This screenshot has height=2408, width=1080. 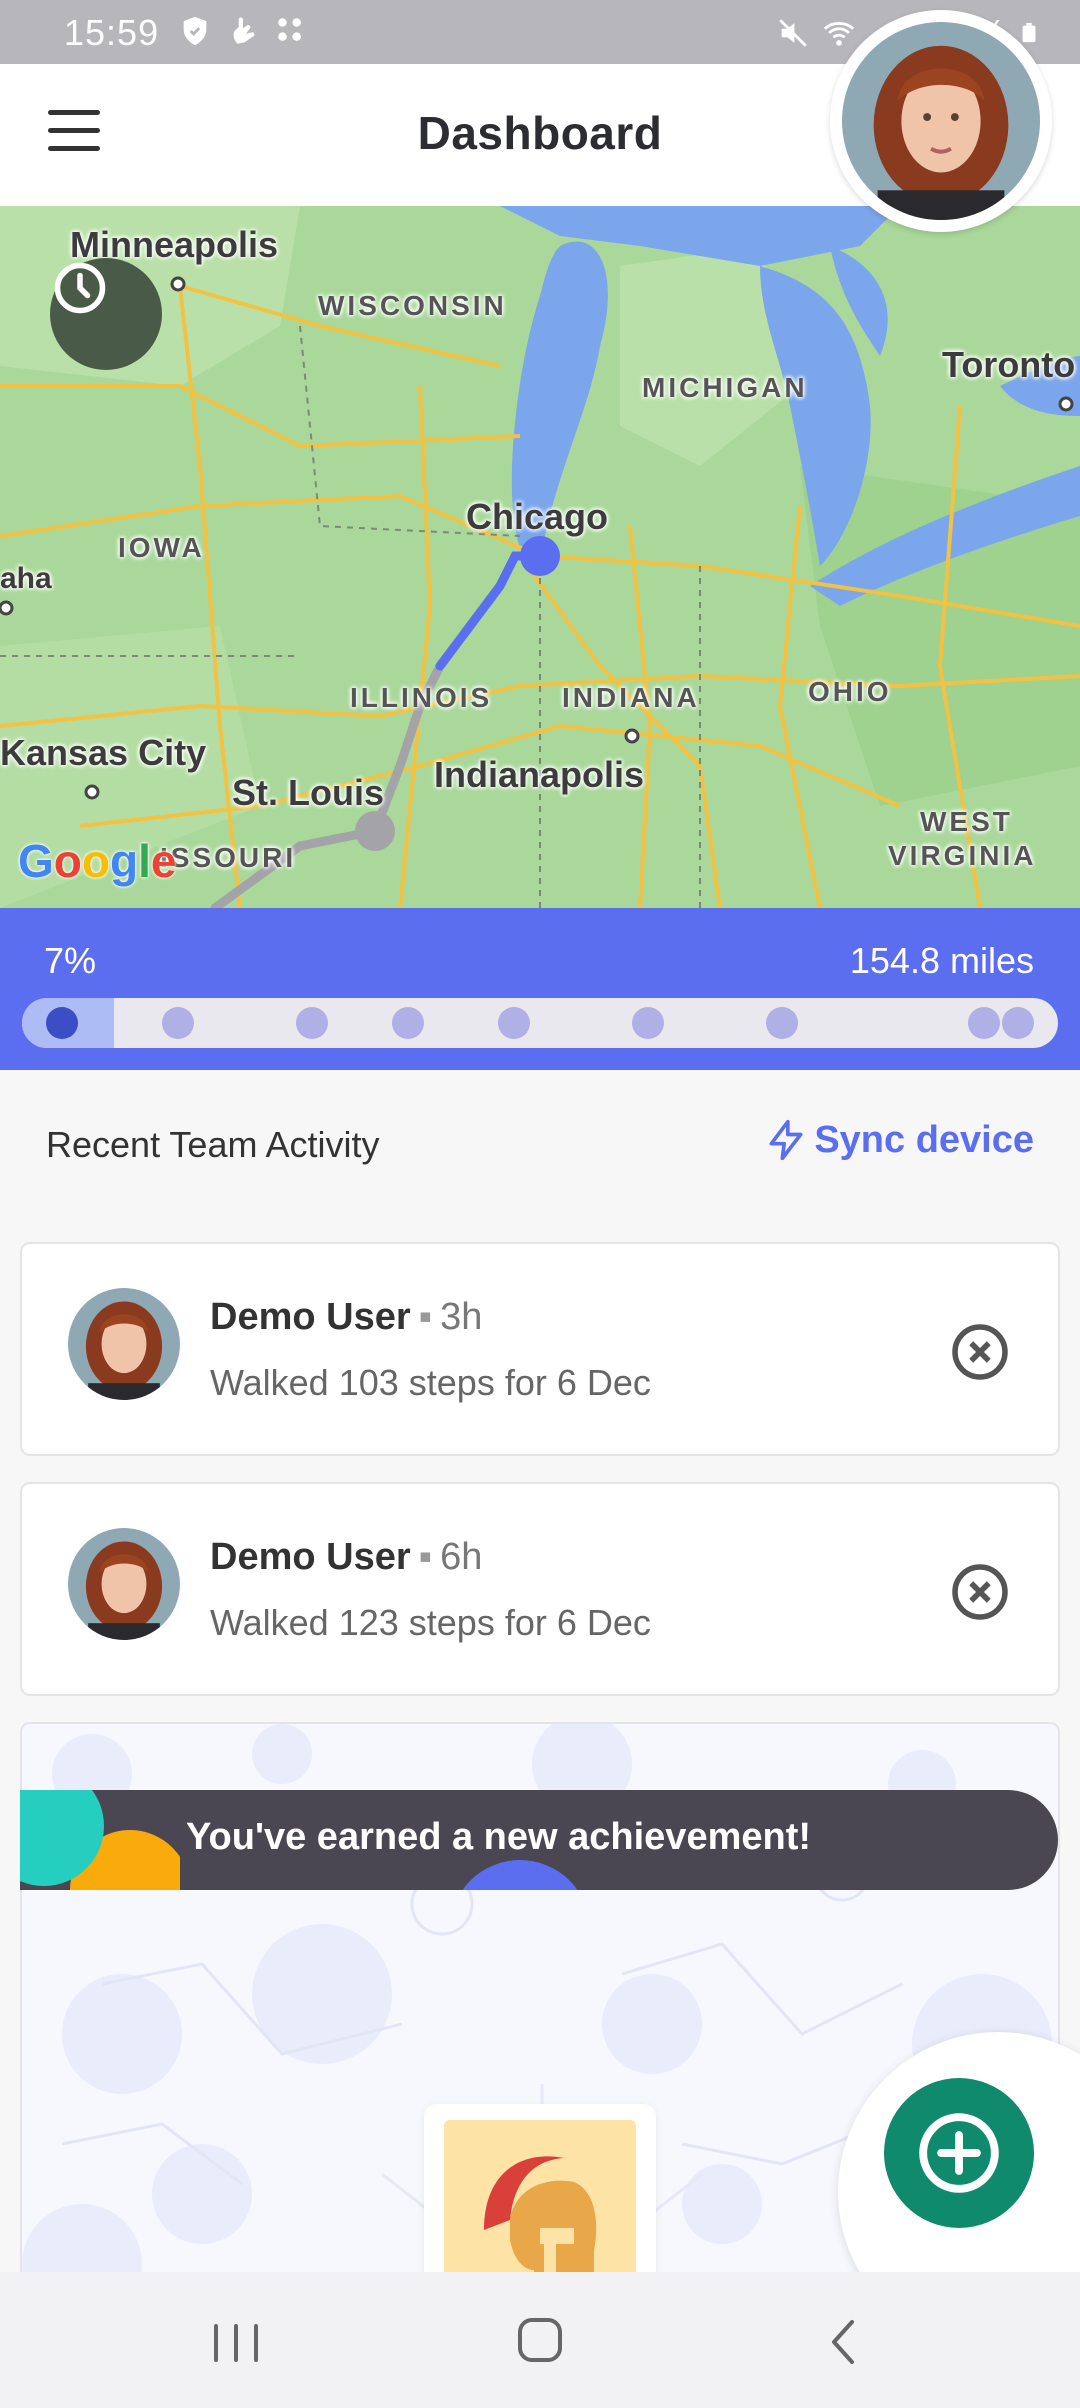 What do you see at coordinates (941, 960) in the screenshot?
I see `progress-distance: 154.8 miles` at bounding box center [941, 960].